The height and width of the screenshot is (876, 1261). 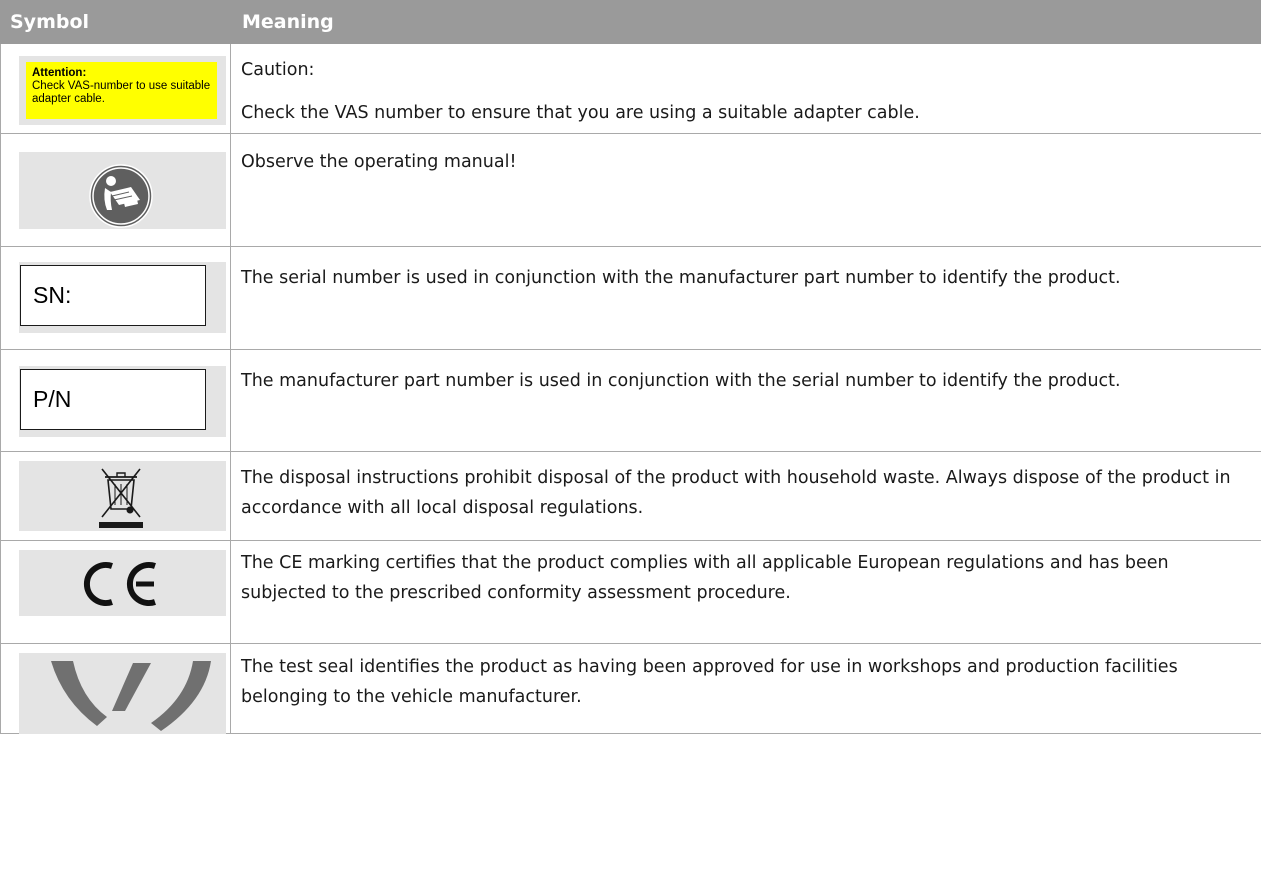 What do you see at coordinates (745, 190) in the screenshot?
I see `meaning-cell: Observe the operating manual!` at bounding box center [745, 190].